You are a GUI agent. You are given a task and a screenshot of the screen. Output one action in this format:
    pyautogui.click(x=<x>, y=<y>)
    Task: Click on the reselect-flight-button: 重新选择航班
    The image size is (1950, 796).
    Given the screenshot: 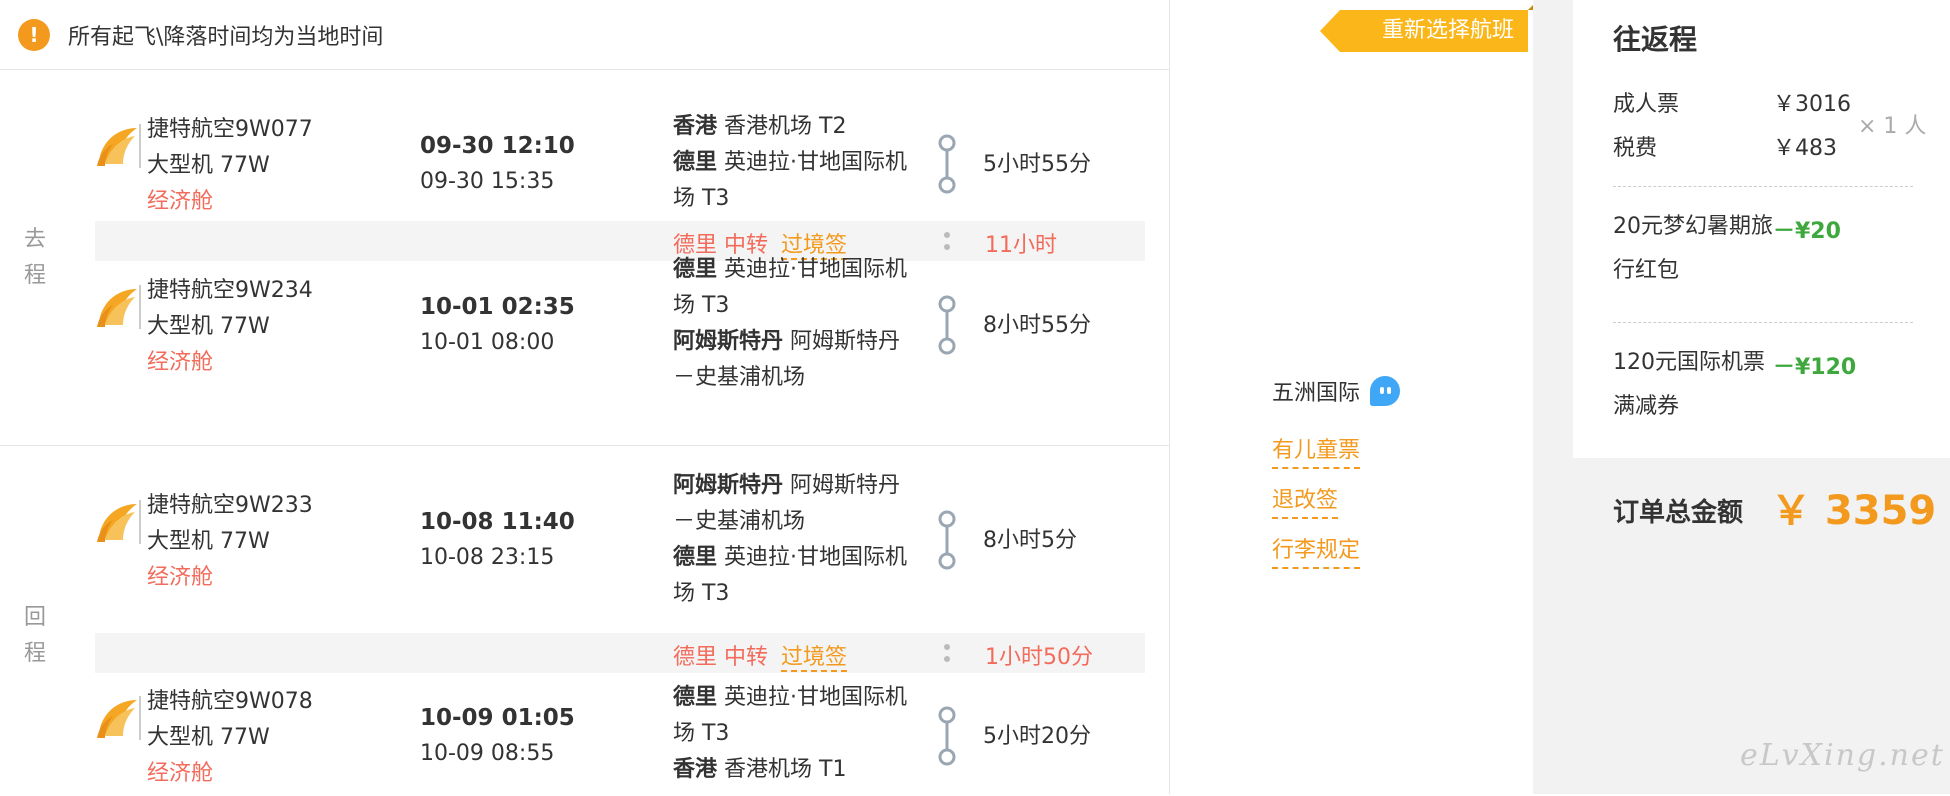 What is the action you would take?
    pyautogui.click(x=1428, y=27)
    